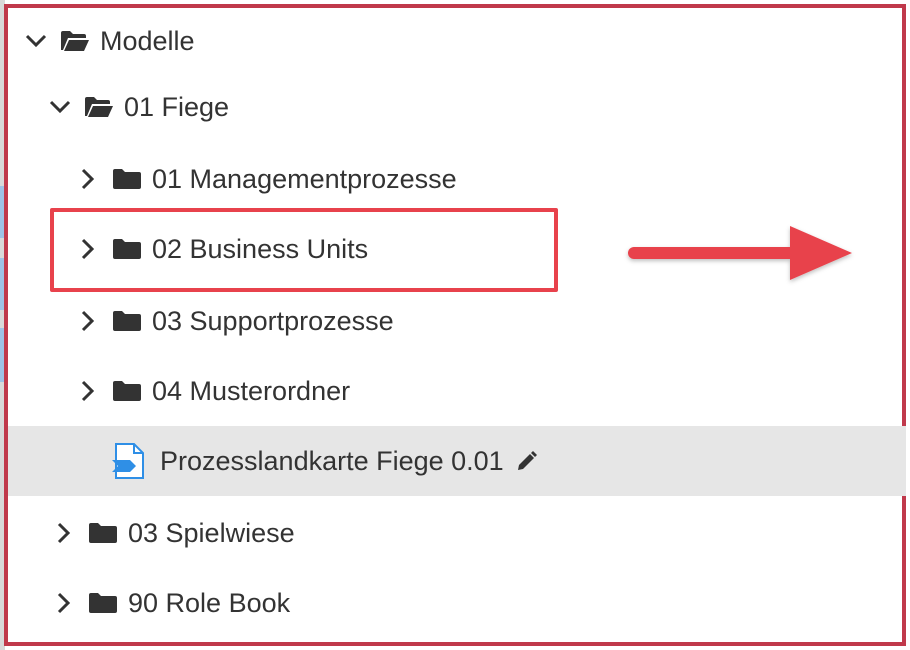  Describe the element at coordinates (209, 602) in the screenshot. I see `tree-item-label: 90 Role Book` at that location.